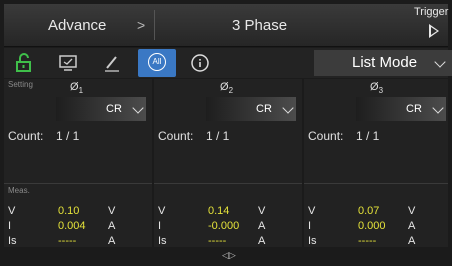  What do you see at coordinates (114, 109) in the screenshot?
I see `phase-1-mode-value: CR` at bounding box center [114, 109].